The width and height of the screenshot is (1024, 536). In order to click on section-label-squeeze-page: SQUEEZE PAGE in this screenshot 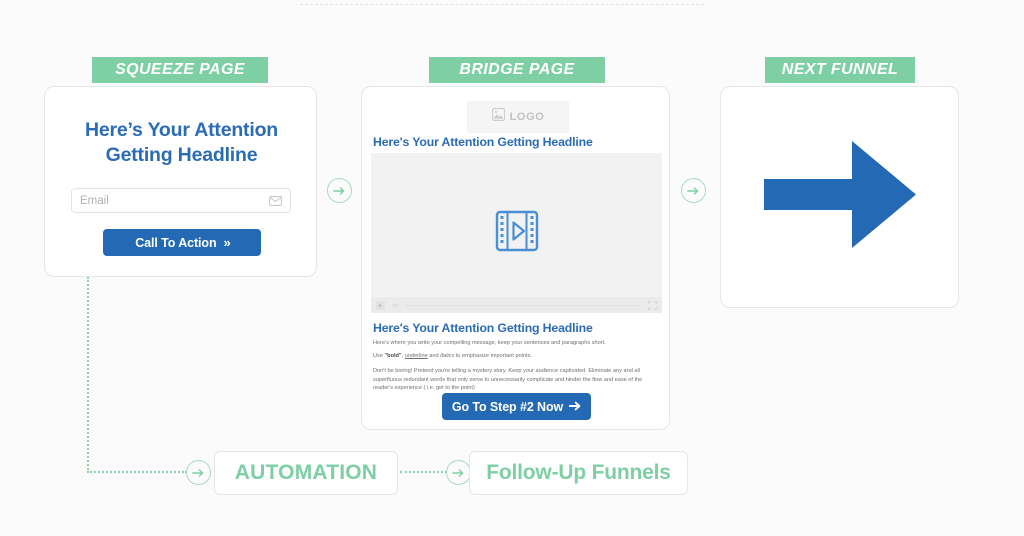, I will do `click(180, 70)`.